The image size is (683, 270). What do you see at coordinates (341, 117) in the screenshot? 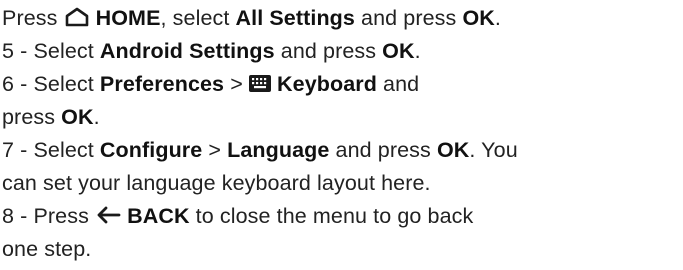
I see `text-line: press OK.` at bounding box center [341, 117].